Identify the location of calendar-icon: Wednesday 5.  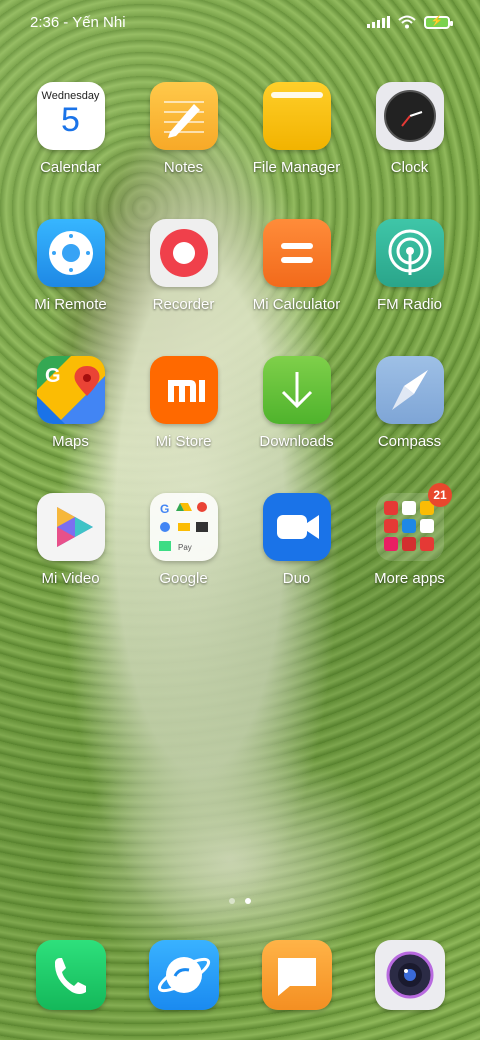
(70, 116).